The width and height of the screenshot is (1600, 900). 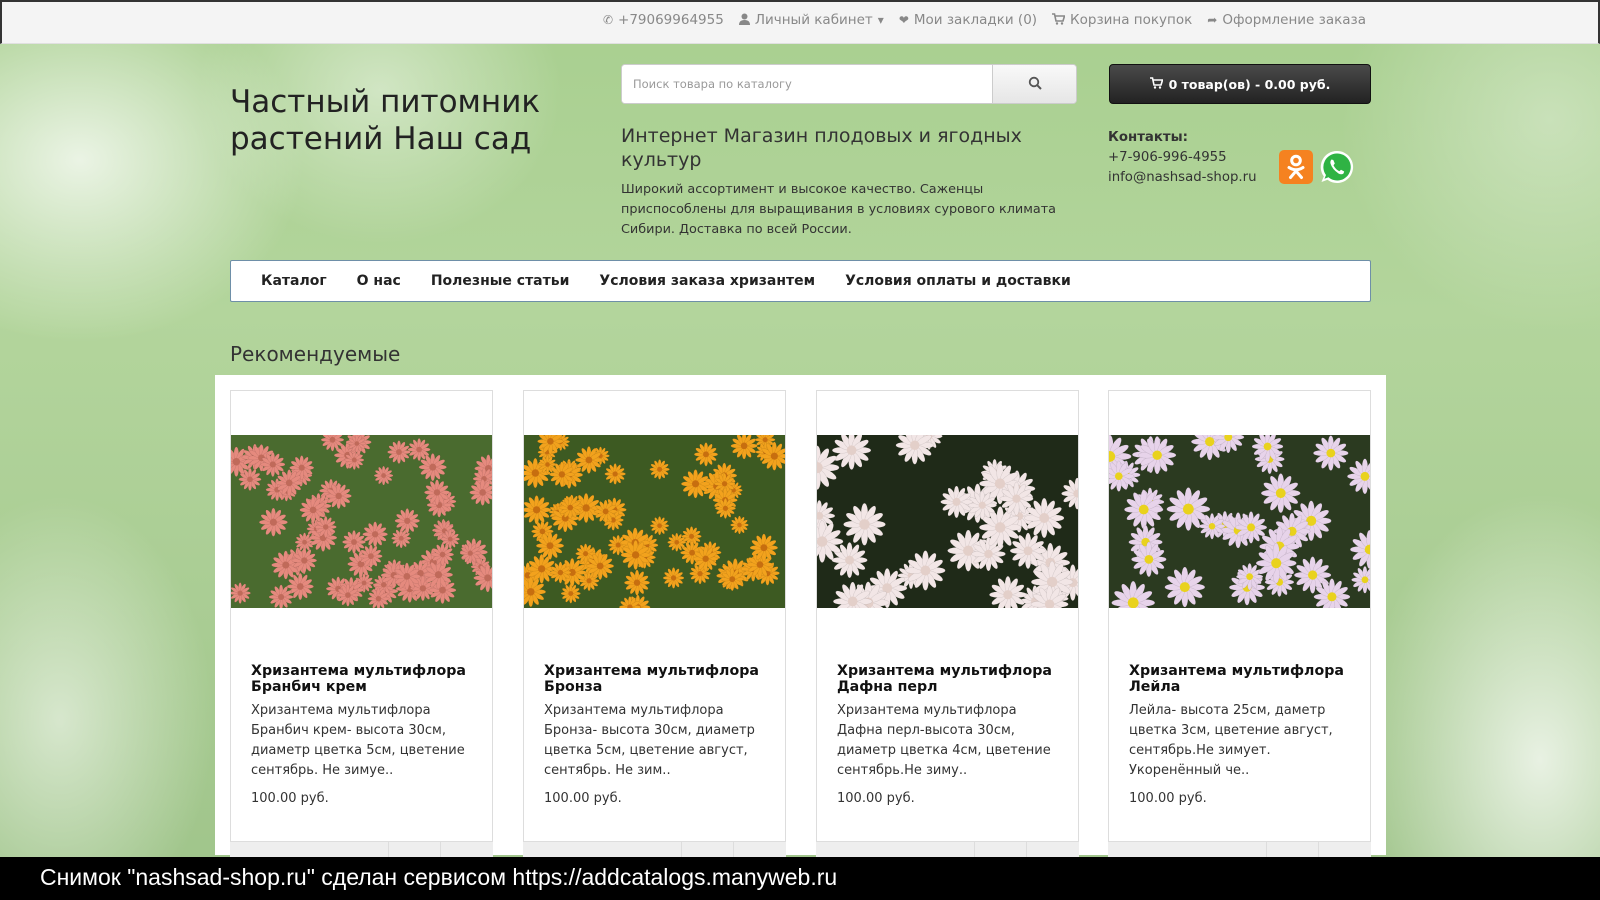 I want to click on account-label: Личный кабинет, so click(x=813, y=20).